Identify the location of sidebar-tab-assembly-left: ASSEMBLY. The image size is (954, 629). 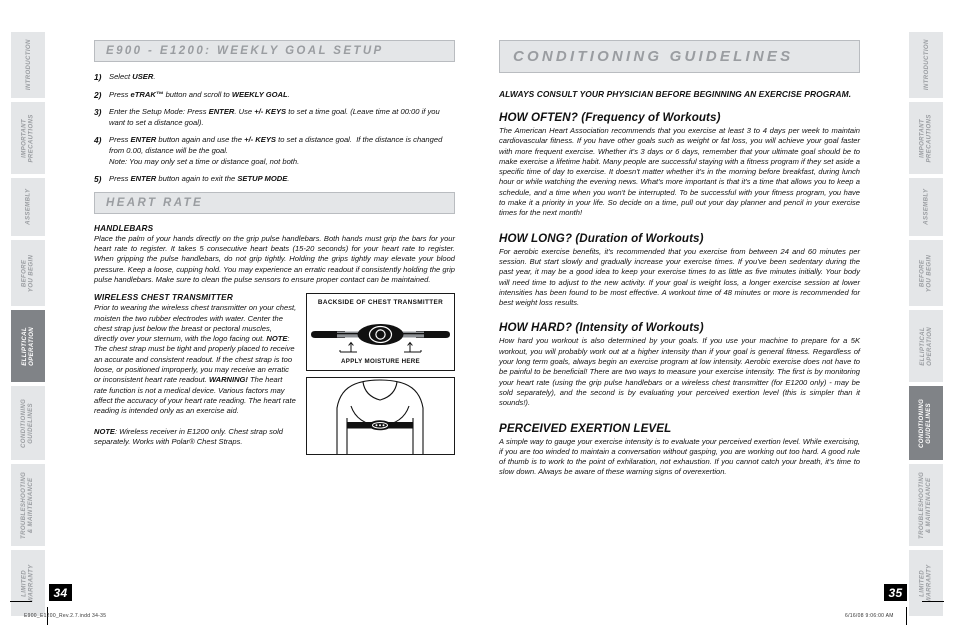
(28, 207).